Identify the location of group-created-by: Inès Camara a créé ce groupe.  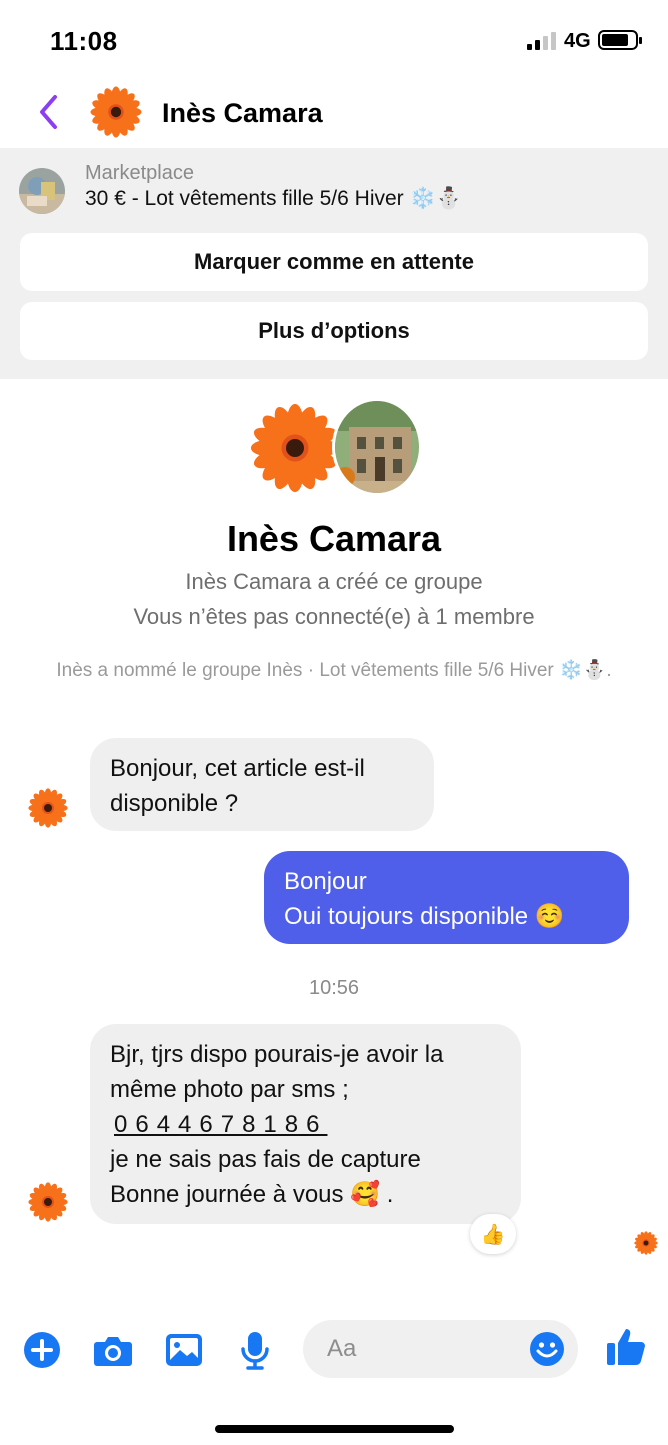
(334, 581).